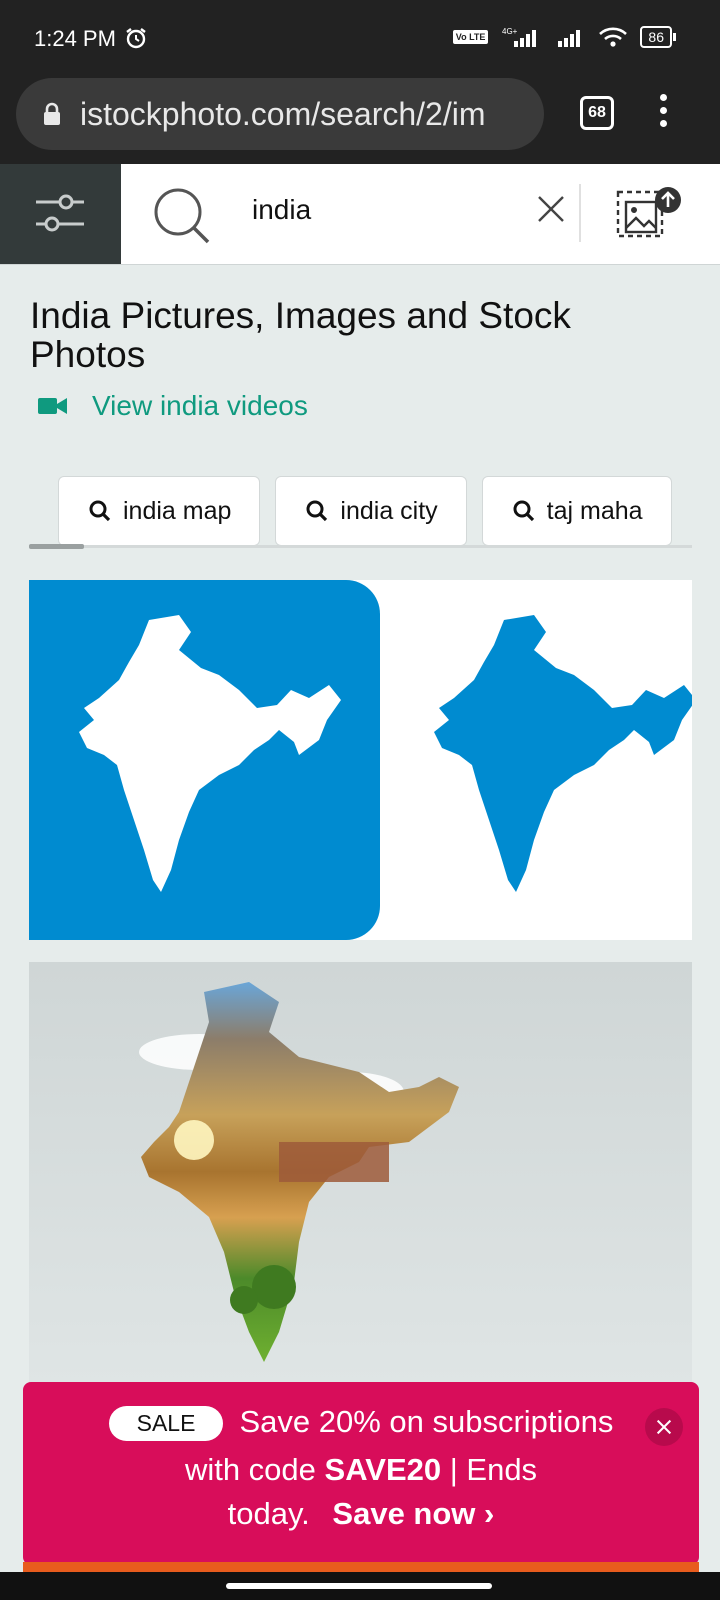  What do you see at coordinates (166, 1424) in the screenshot?
I see `sale-badge: SALE` at bounding box center [166, 1424].